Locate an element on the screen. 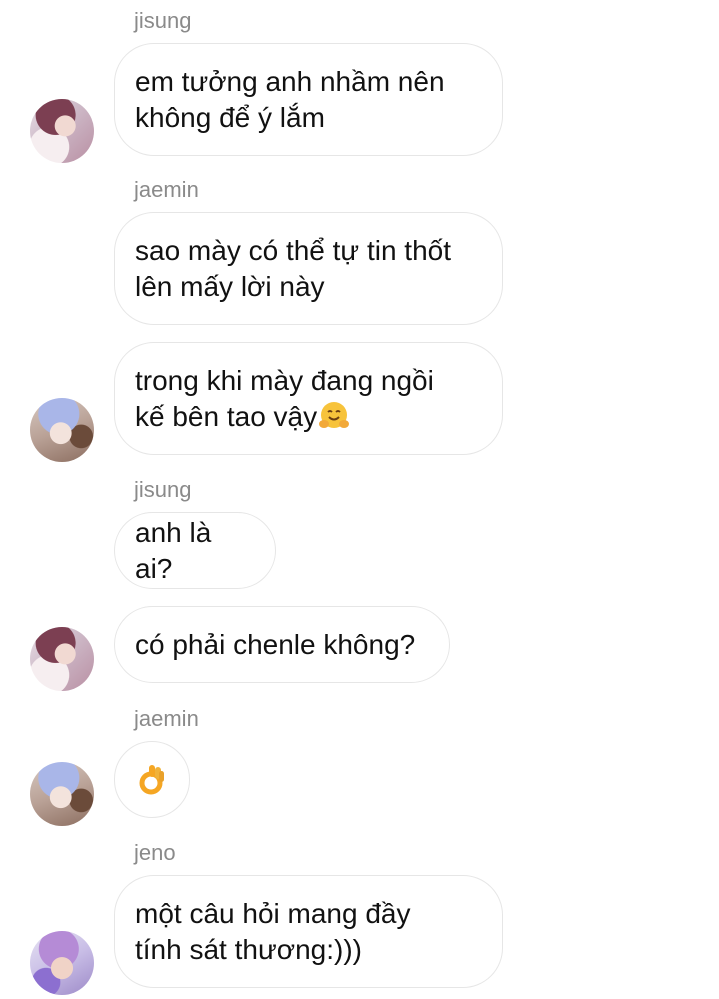  message-text: trong khi mày đang ngồi kế bên tao vậy is located at coordinates (284, 398).